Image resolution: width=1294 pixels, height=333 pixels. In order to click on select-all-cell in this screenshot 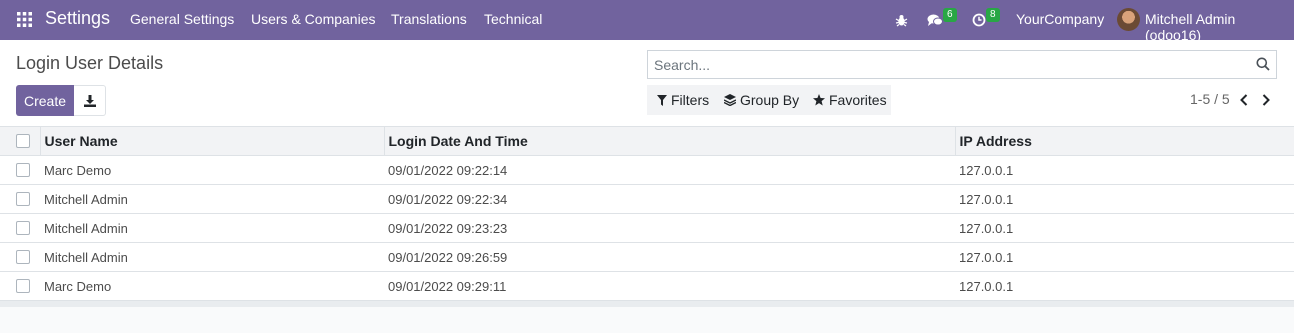, I will do `click(20, 141)`.